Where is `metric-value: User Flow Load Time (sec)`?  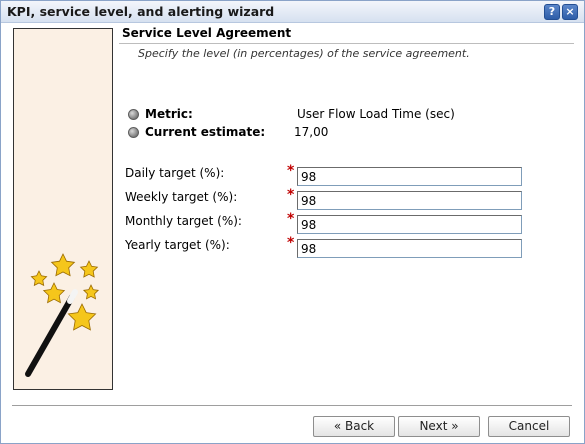
metric-value: User Flow Load Time (sec) is located at coordinates (376, 114).